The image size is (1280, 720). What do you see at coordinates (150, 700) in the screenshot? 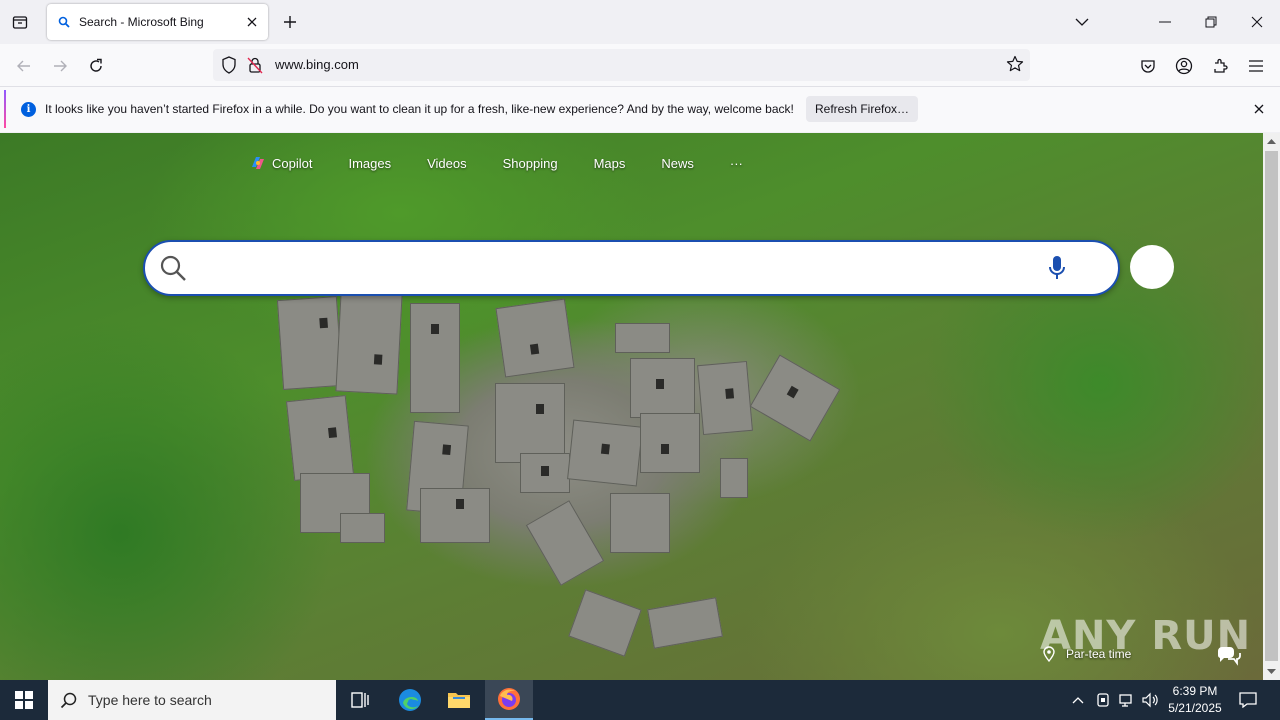
I see `taskbar-search-placeholder: Type here to search` at bounding box center [150, 700].